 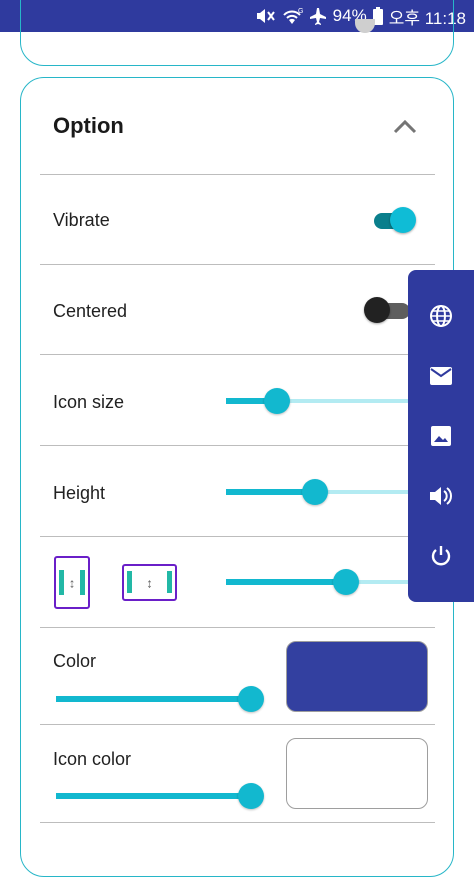 What do you see at coordinates (88, 125) in the screenshot?
I see `option-card-title: Option` at bounding box center [88, 125].